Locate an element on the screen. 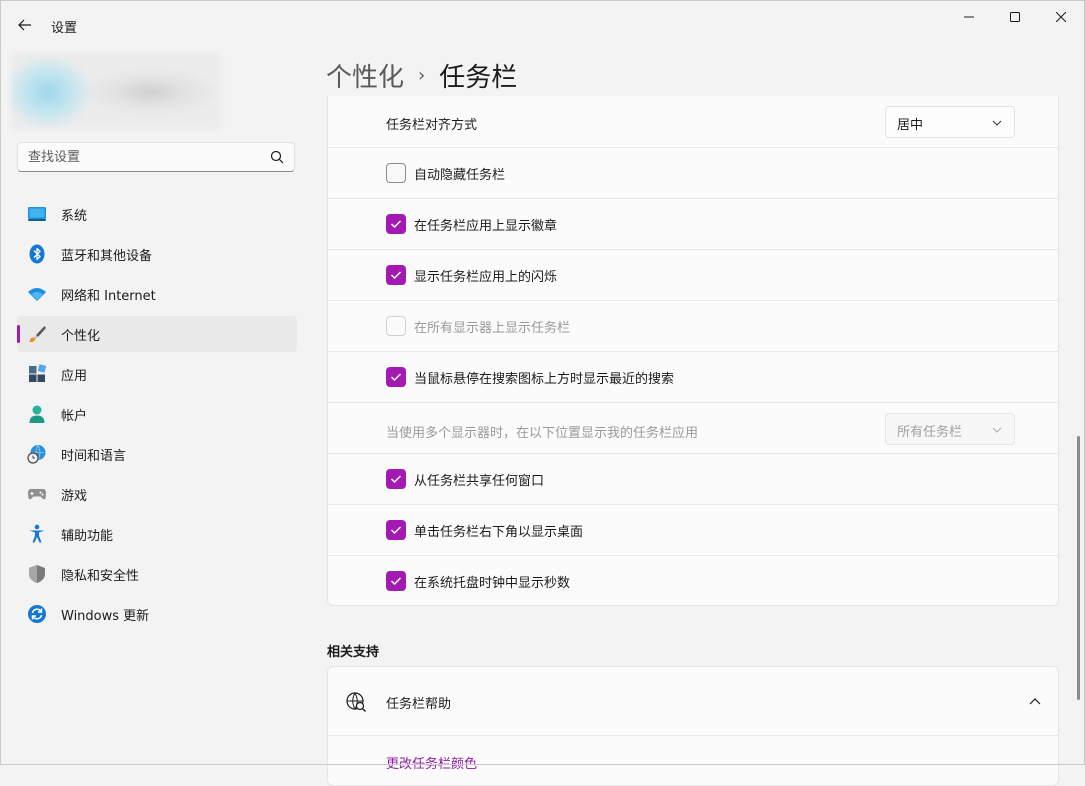 This screenshot has height=786, width=1085. show-desktop-checkbox is located at coordinates (396, 530).